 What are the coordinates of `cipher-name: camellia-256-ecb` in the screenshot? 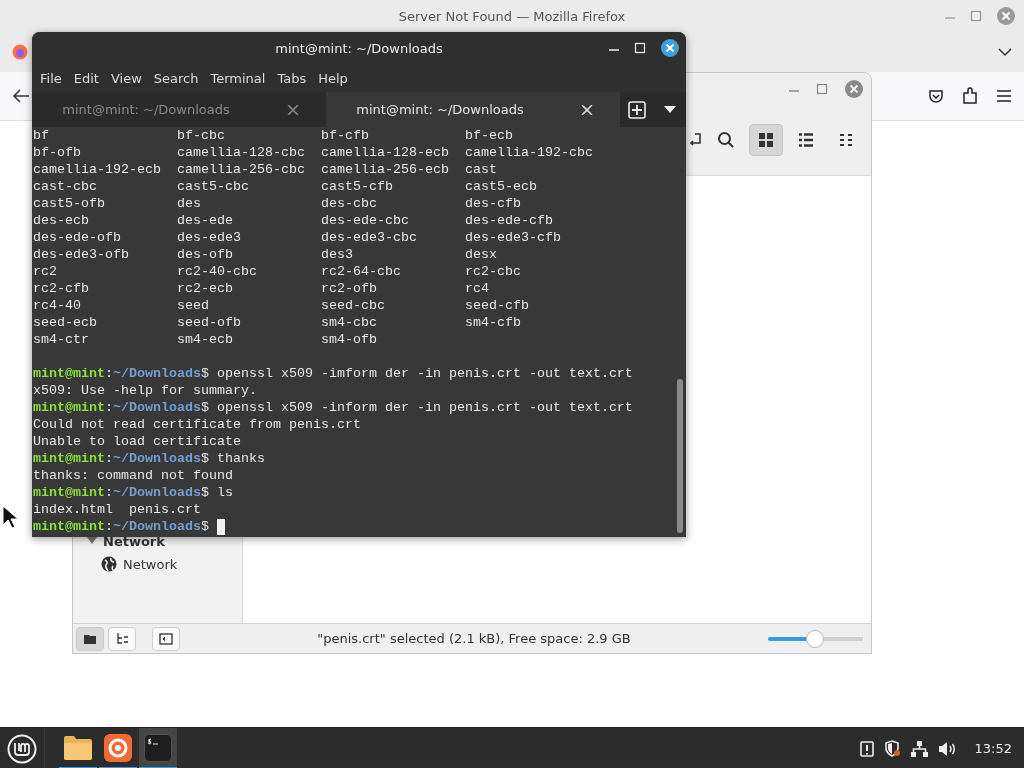 It's located at (385, 169).